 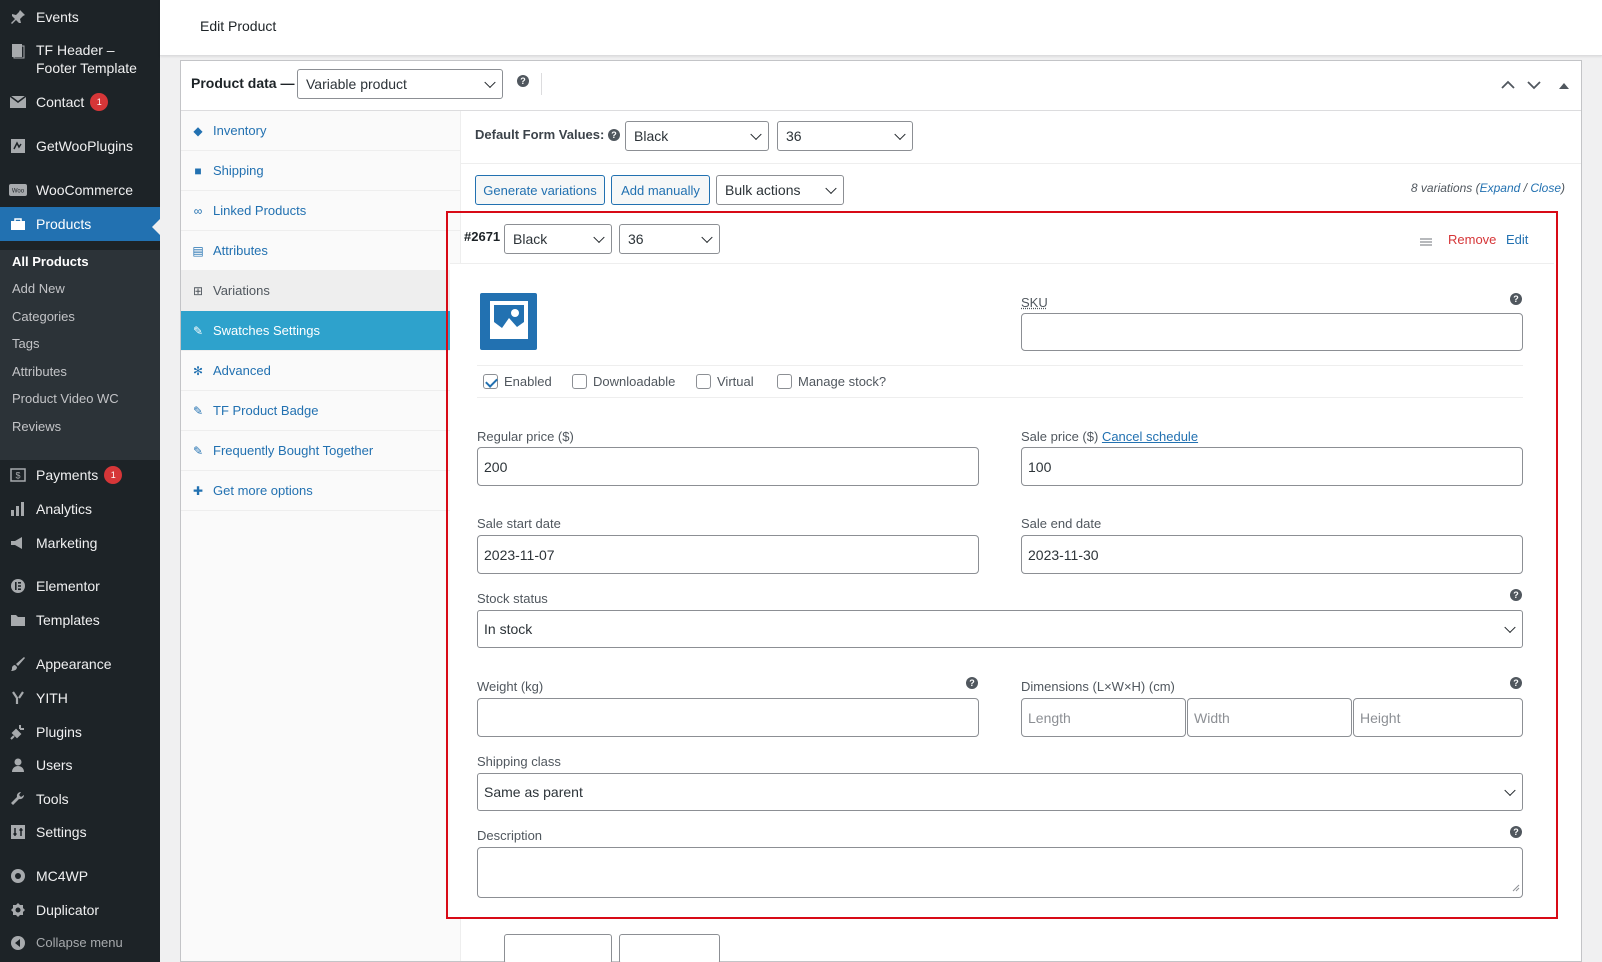 What do you see at coordinates (198, 291) in the screenshot?
I see `grid-icon: ⊞` at bounding box center [198, 291].